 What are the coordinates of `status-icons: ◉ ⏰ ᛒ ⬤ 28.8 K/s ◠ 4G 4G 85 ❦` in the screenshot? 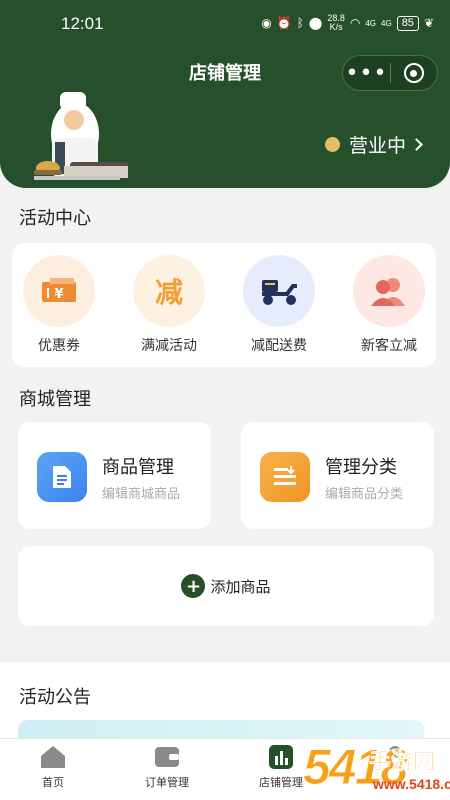 It's located at (347, 23).